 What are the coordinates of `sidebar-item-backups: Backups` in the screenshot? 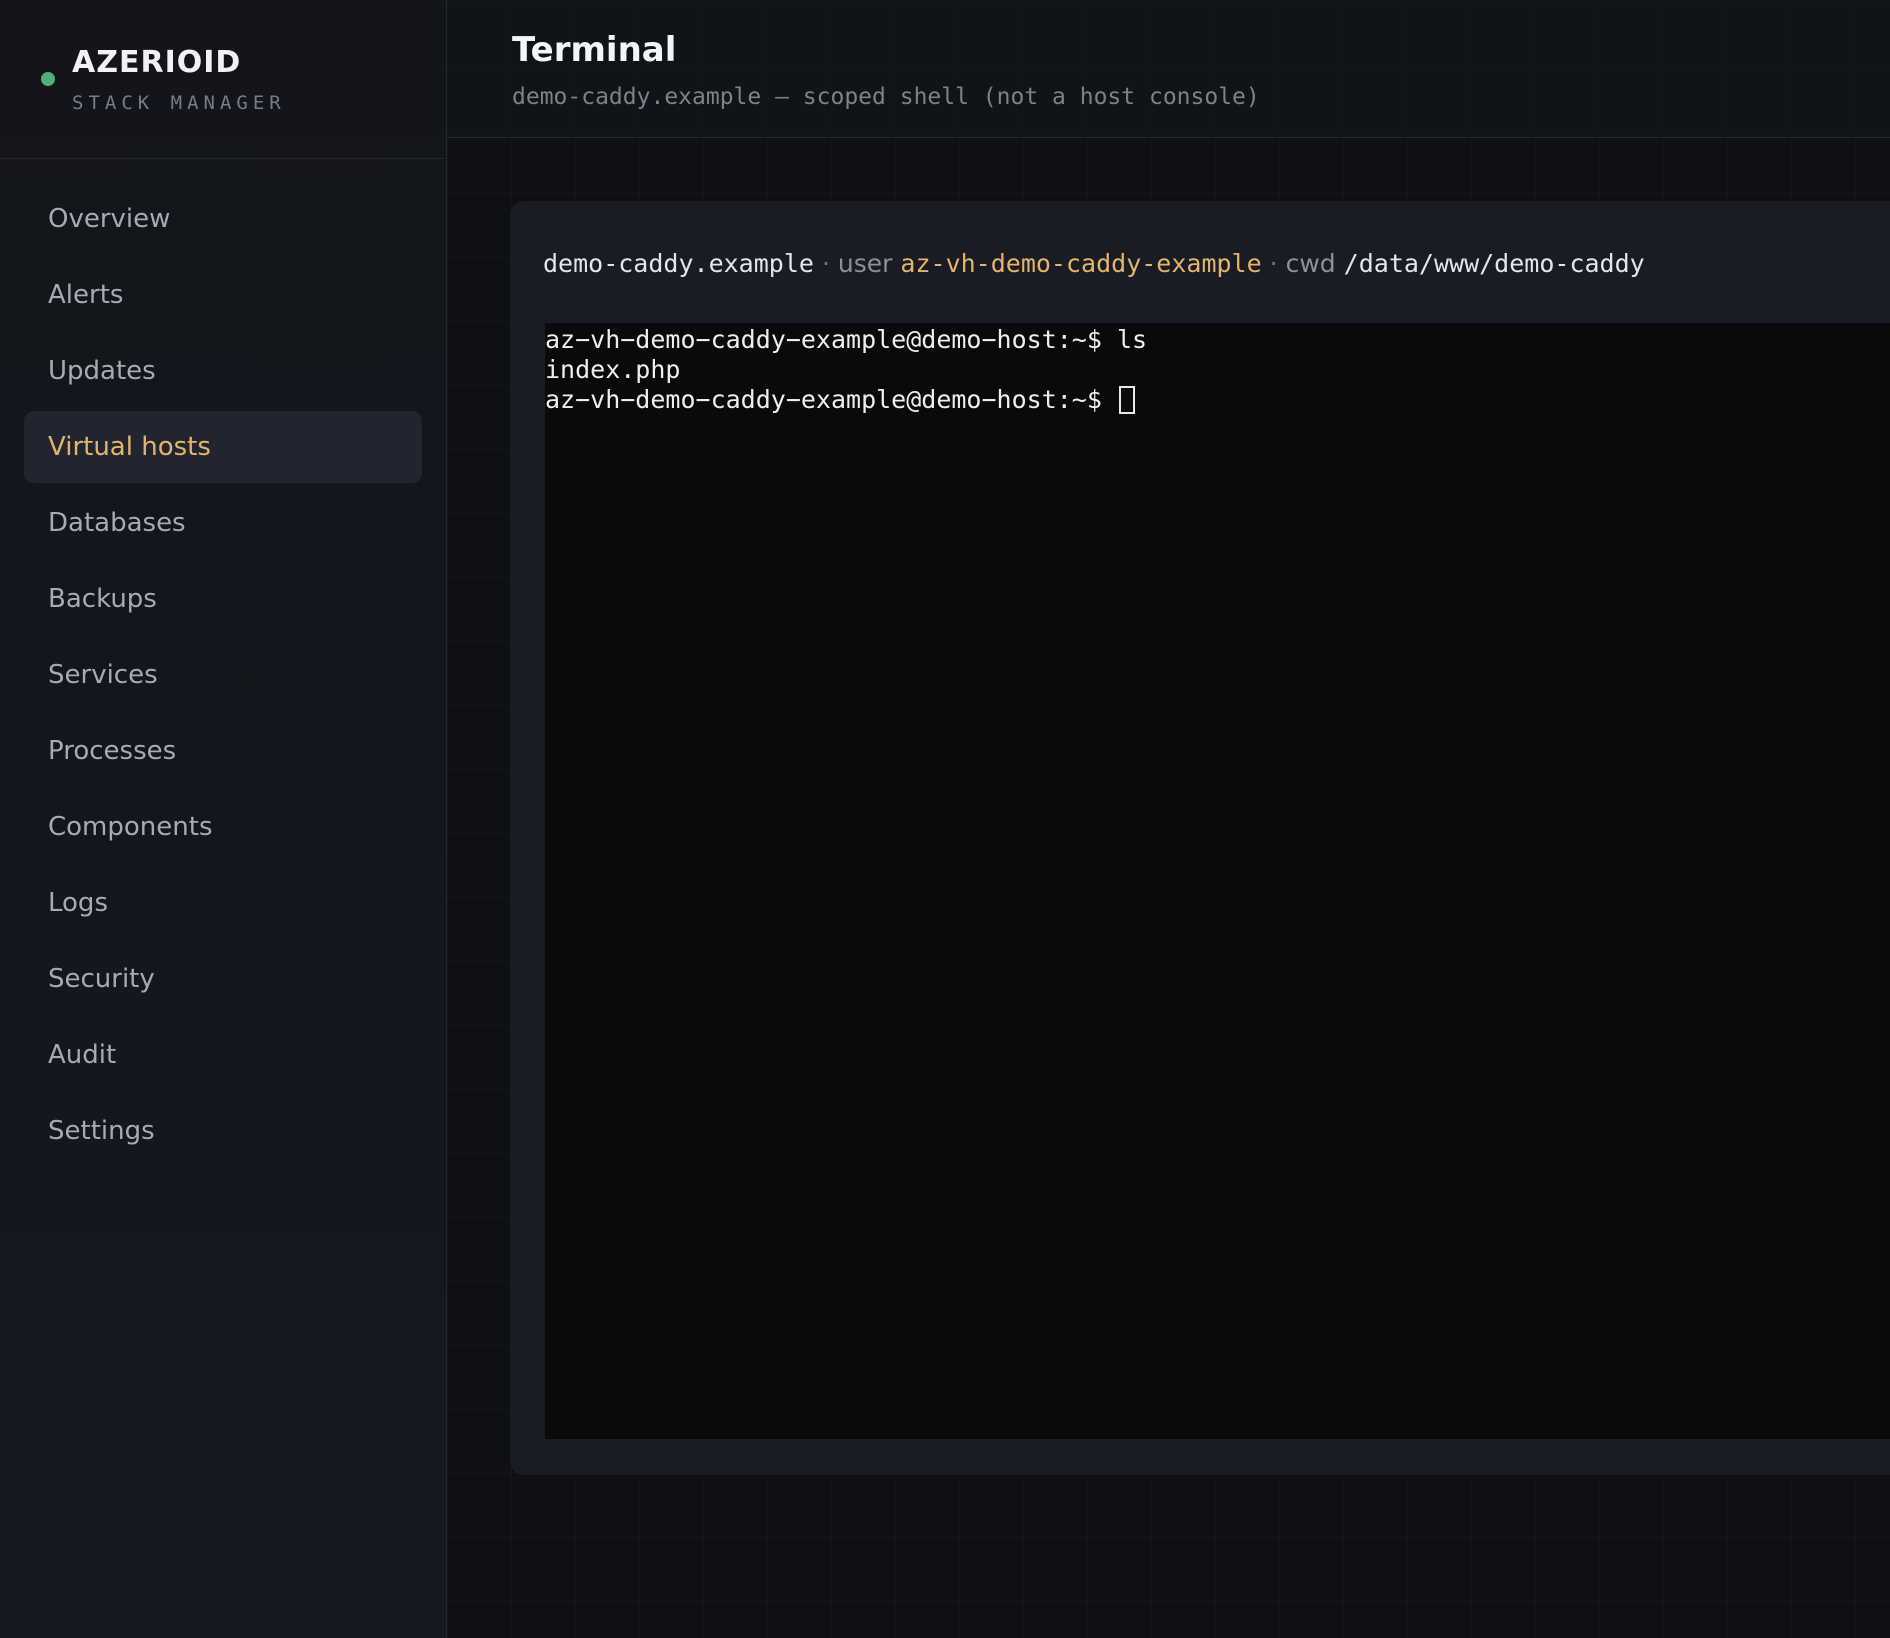 It's located at (223, 599).